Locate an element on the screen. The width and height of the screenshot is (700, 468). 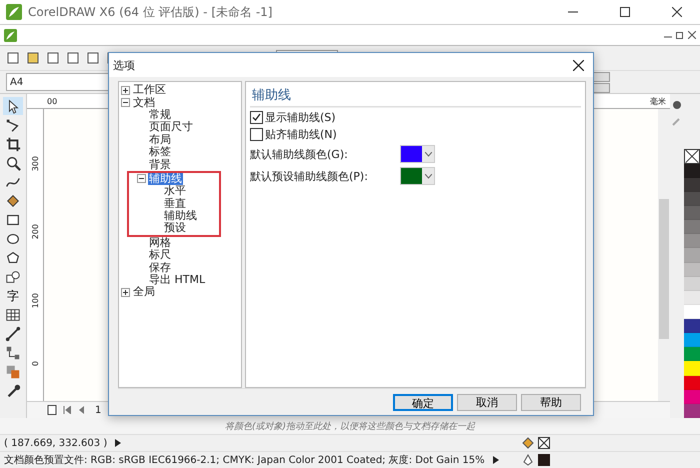
tree-item: 常规 is located at coordinates (160, 114).